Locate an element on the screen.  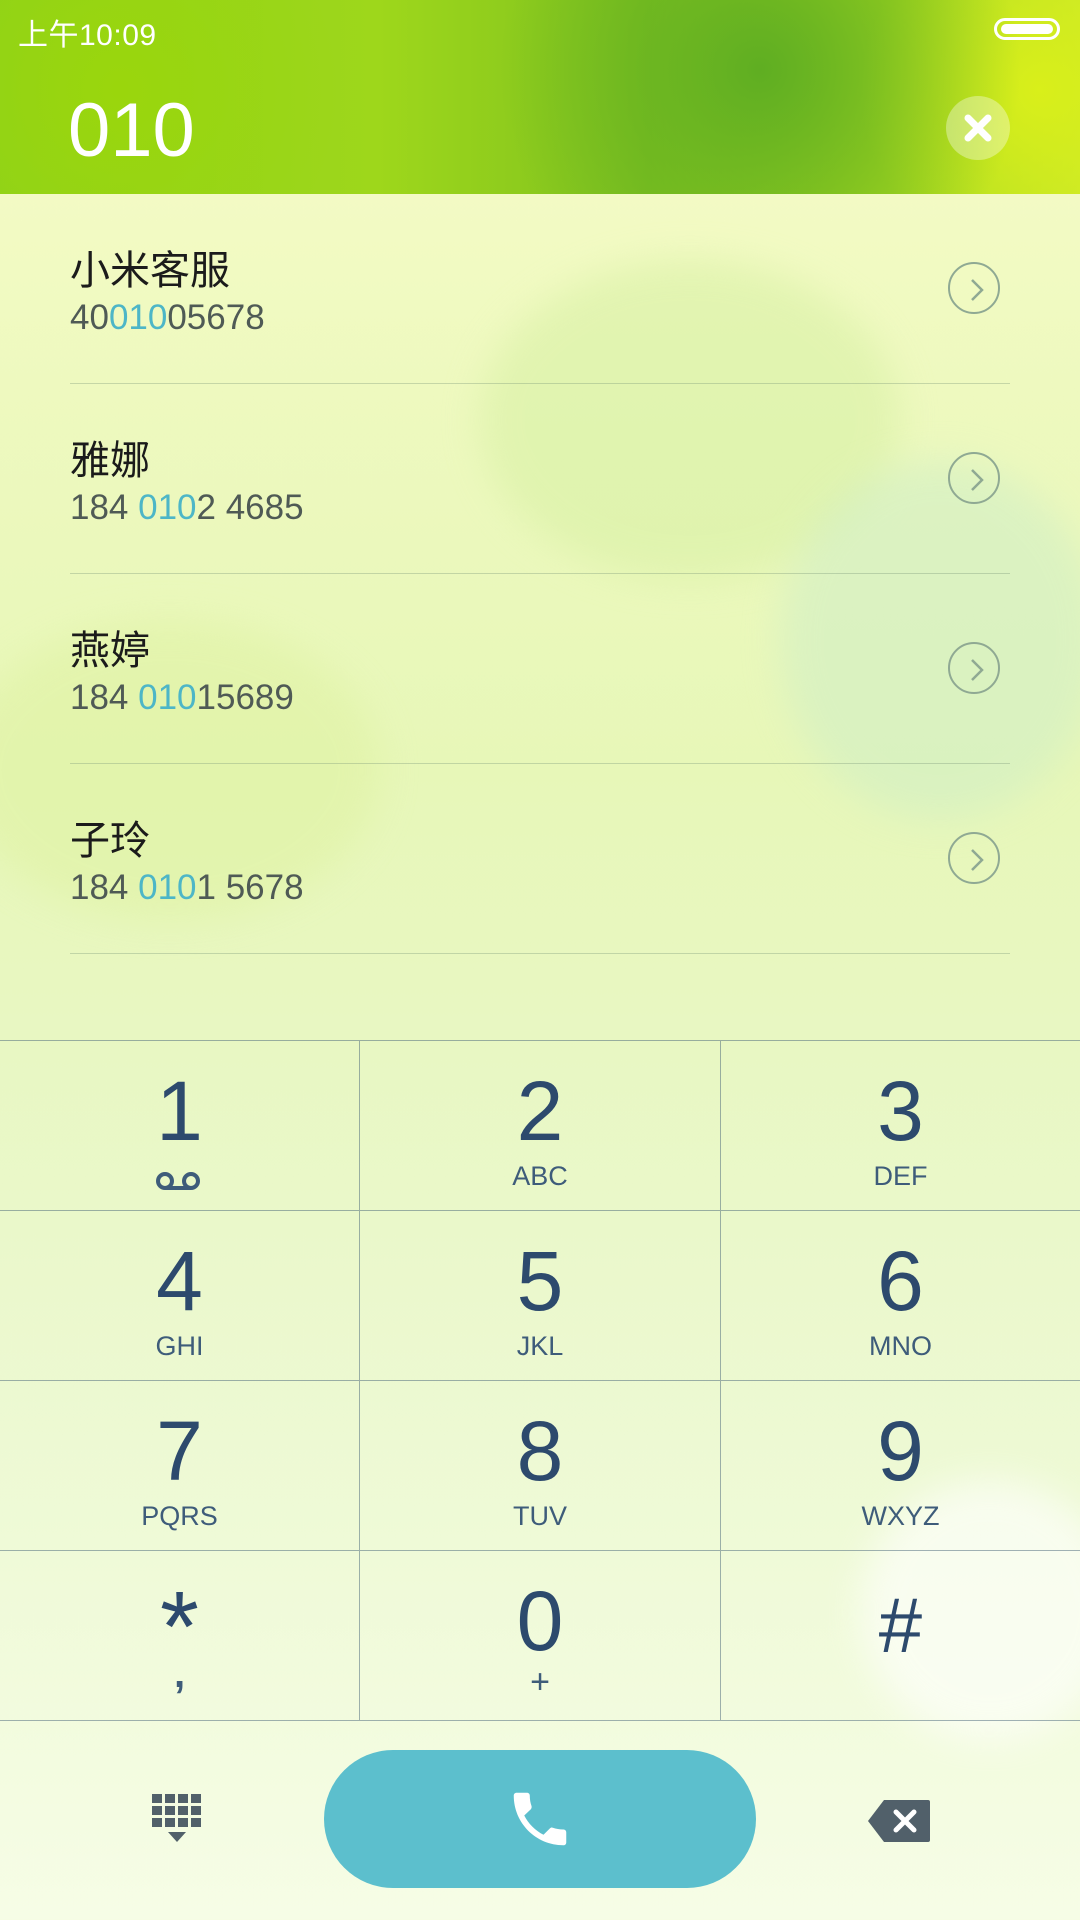
battery-icon is located at coordinates (1027, 29).